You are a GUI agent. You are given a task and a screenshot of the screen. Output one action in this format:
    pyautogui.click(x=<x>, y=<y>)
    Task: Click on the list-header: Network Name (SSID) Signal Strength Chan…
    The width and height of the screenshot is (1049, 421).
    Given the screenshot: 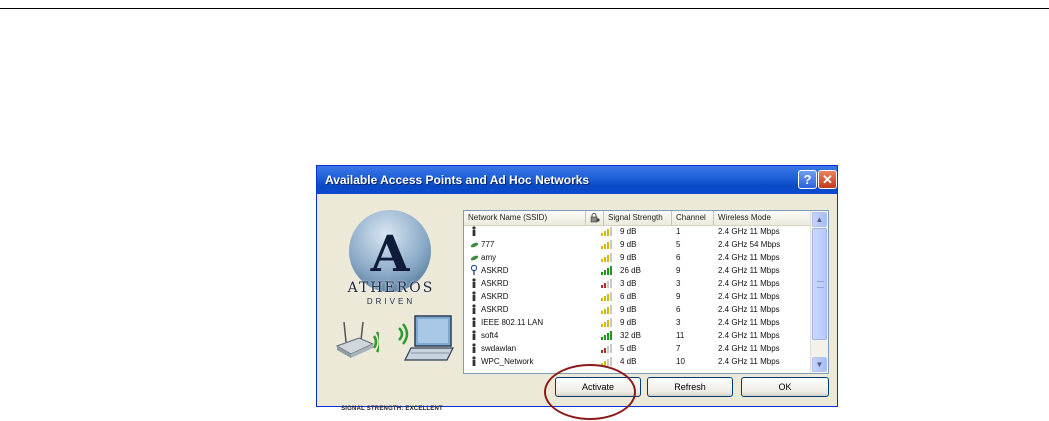 What is the action you would take?
    pyautogui.click(x=638, y=218)
    